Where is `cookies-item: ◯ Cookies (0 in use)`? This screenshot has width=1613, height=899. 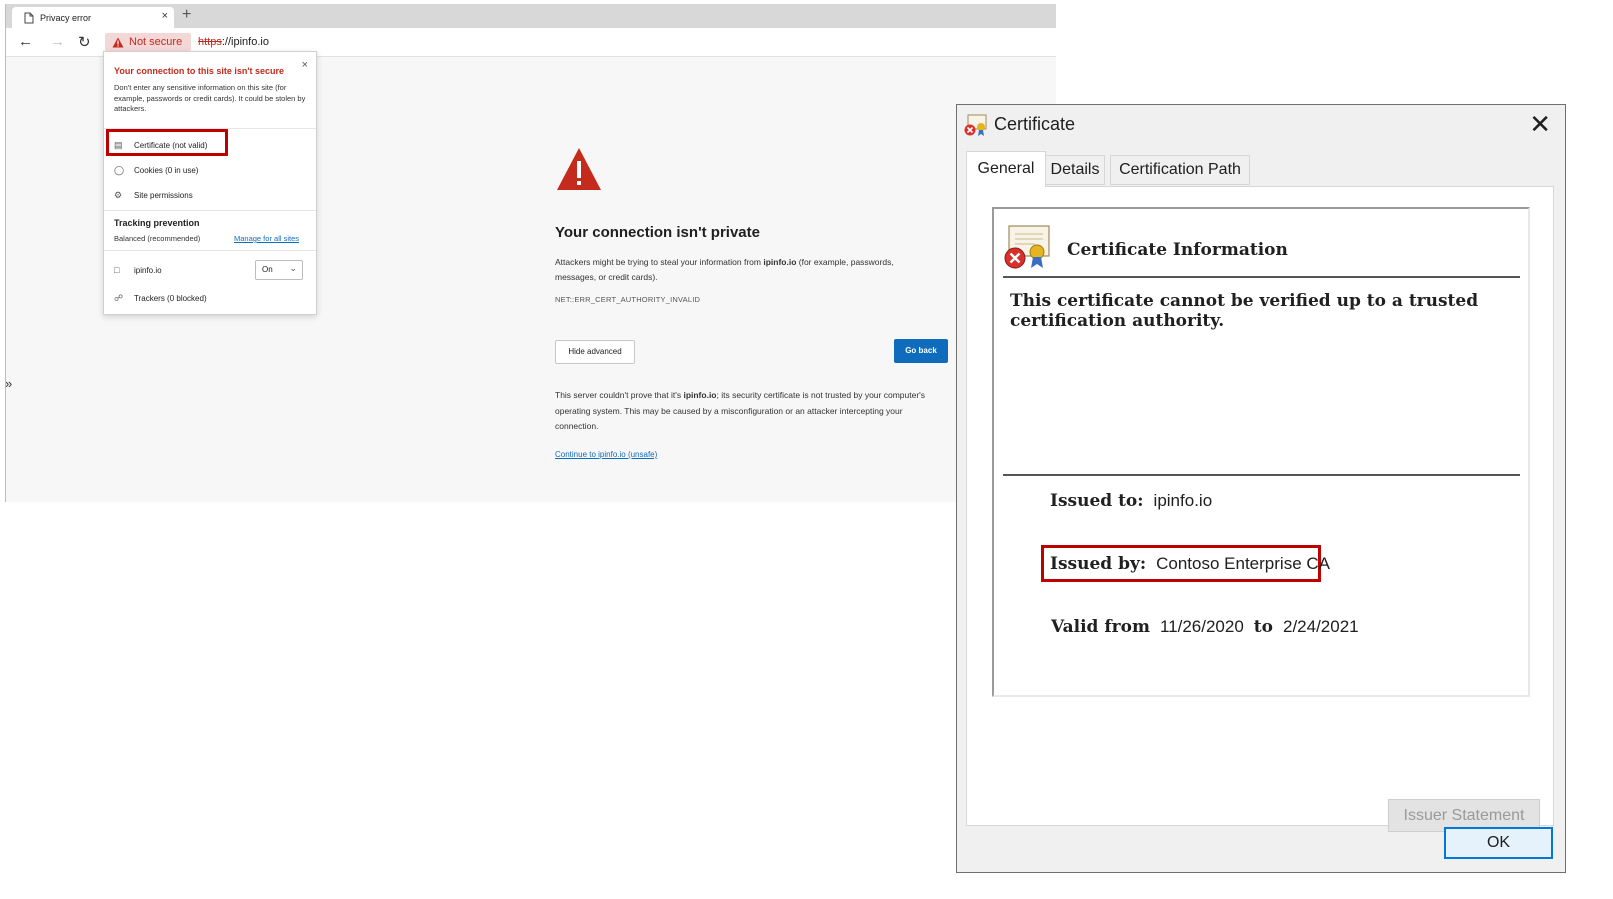 cookies-item: ◯ Cookies (0 in use) is located at coordinates (156, 170).